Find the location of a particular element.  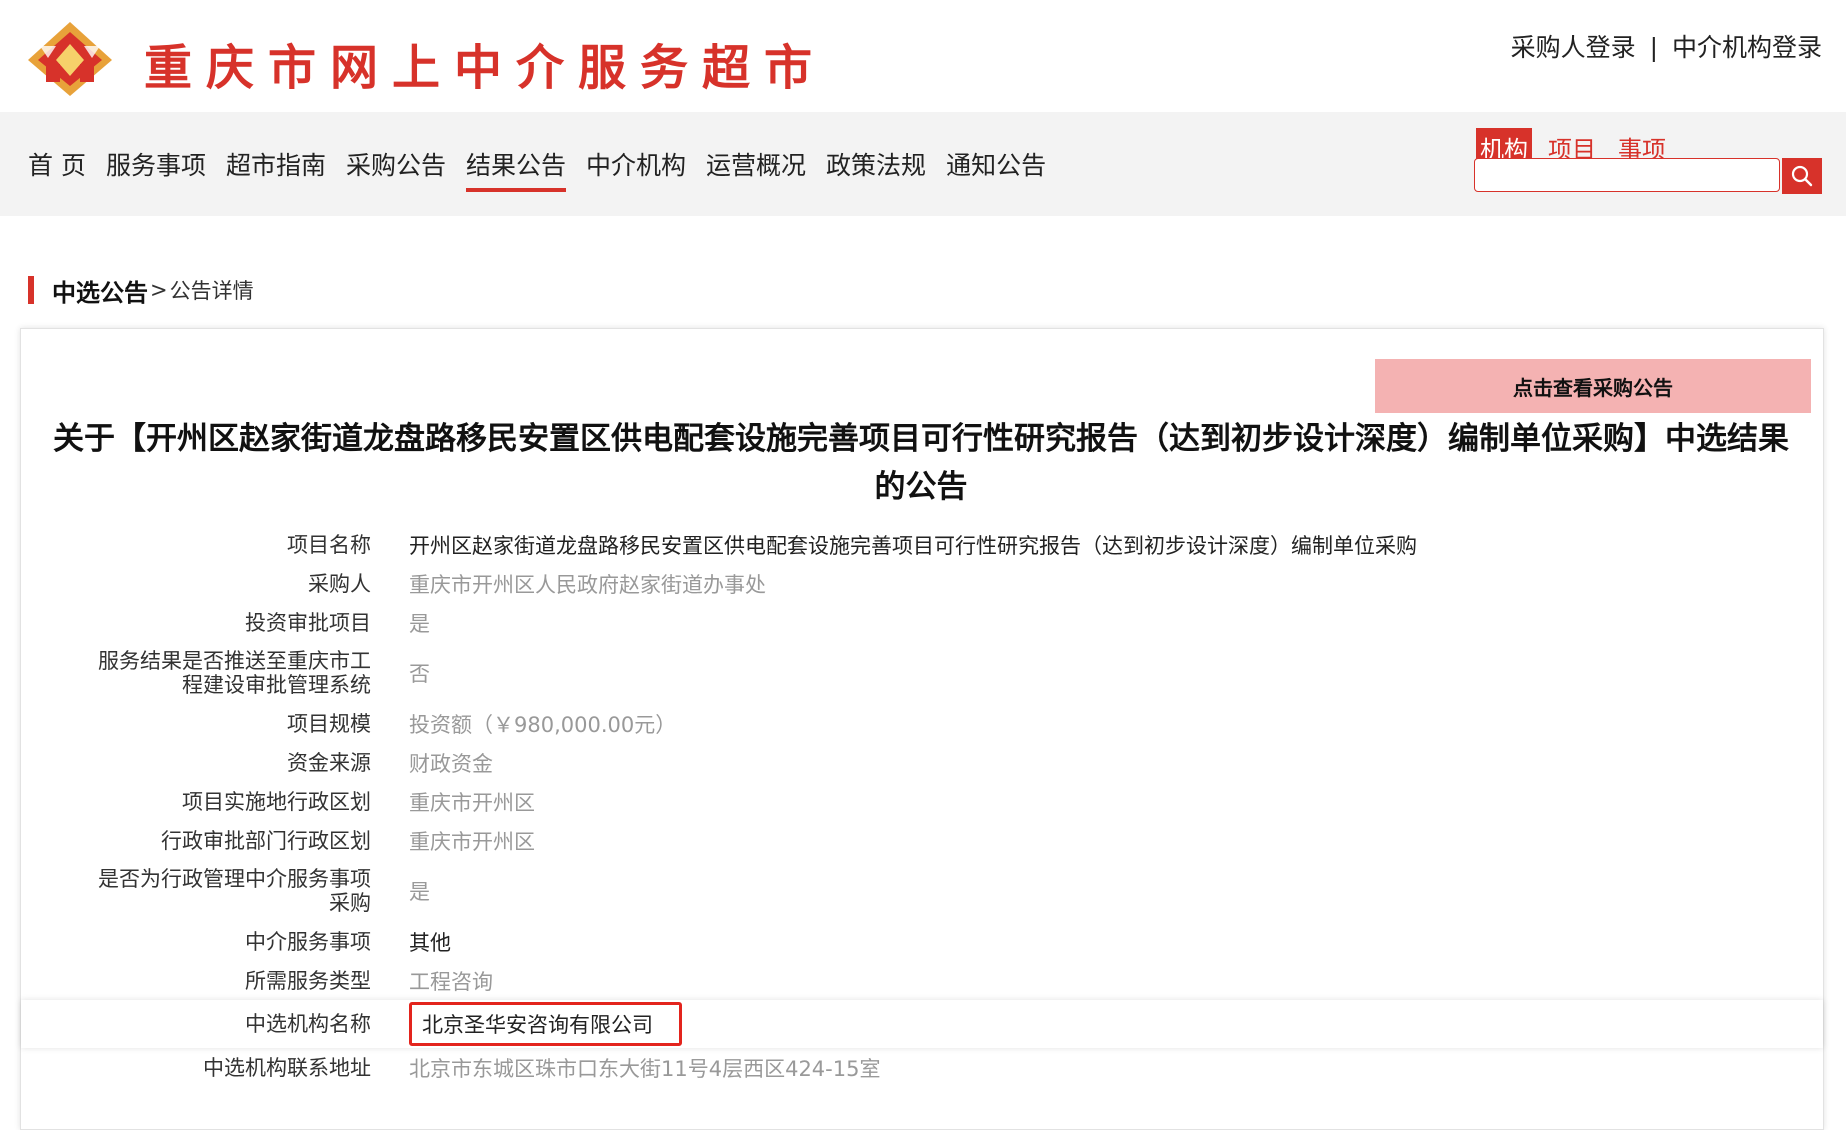

field-buyer: 采购人 重庆市开州区人民政府赵家街道办事处 is located at coordinates (922, 583).